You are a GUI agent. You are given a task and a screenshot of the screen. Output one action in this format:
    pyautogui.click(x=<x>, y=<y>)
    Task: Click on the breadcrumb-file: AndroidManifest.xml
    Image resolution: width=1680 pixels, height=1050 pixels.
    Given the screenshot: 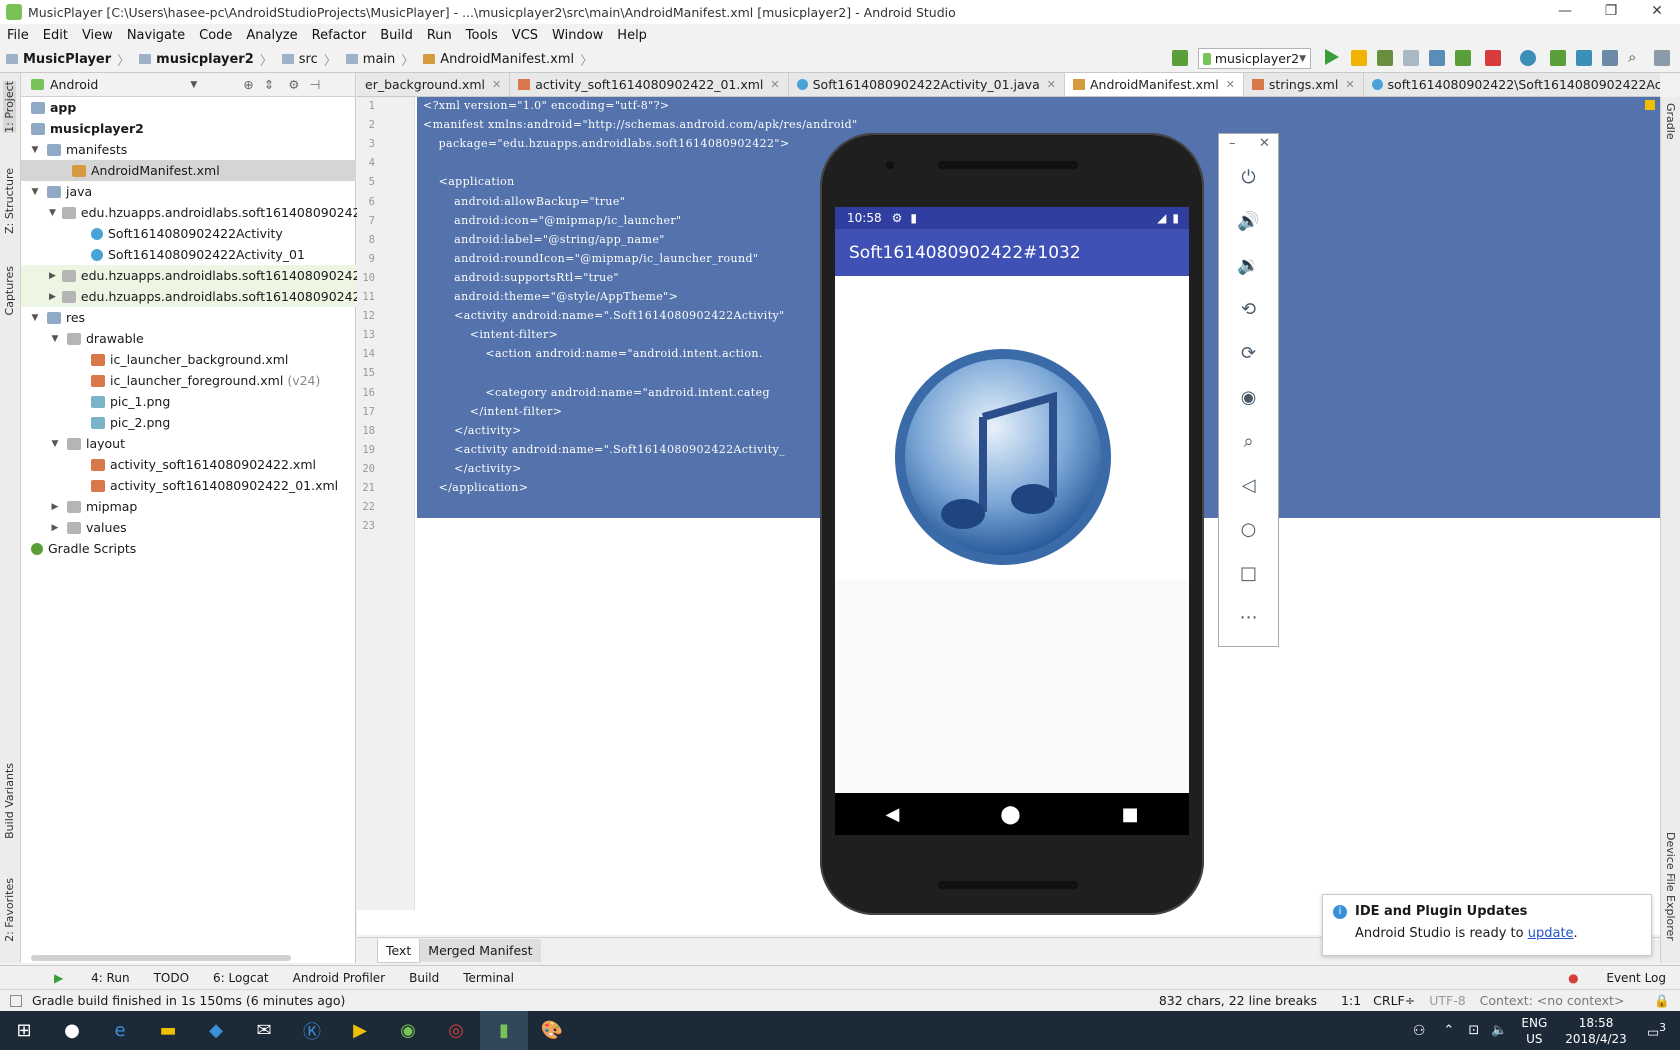 What is the action you would take?
    pyautogui.click(x=497, y=59)
    